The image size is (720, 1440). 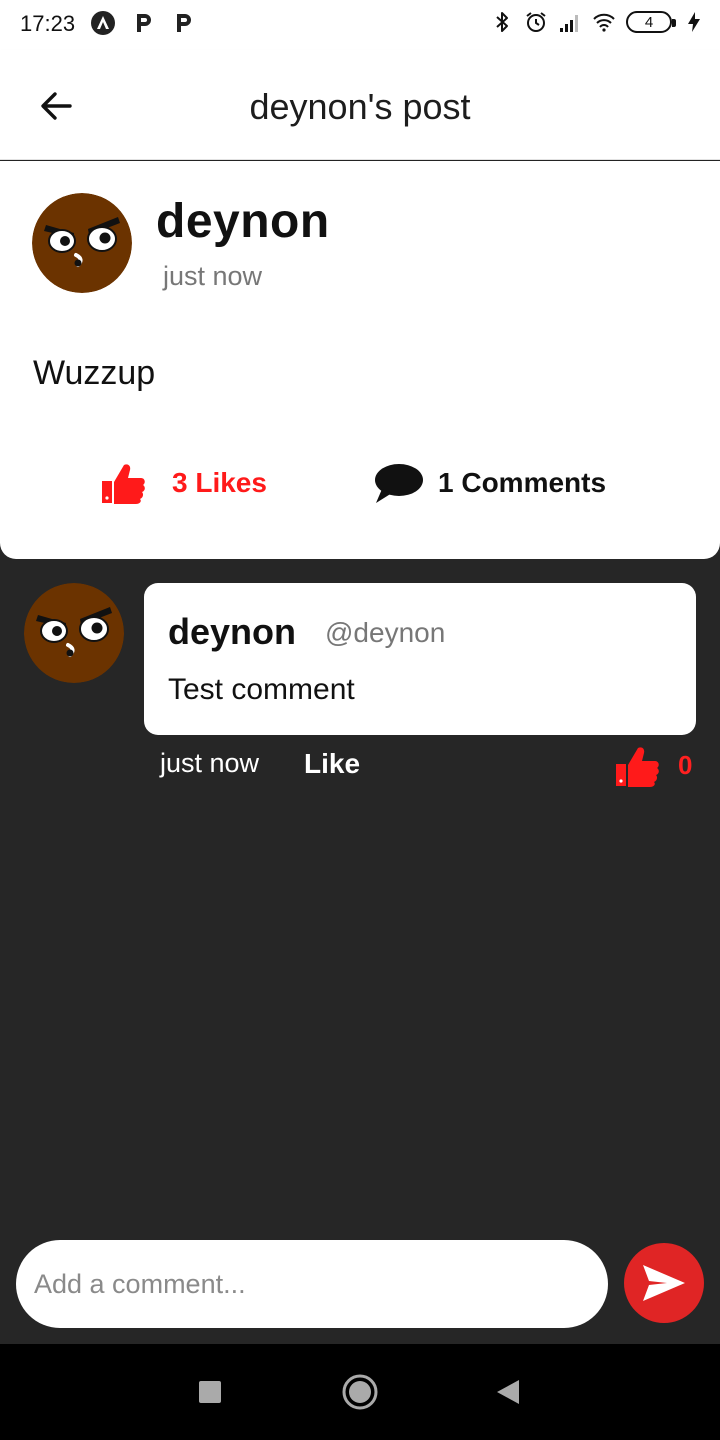 I want to click on comment-like-button: Like, so click(x=332, y=764).